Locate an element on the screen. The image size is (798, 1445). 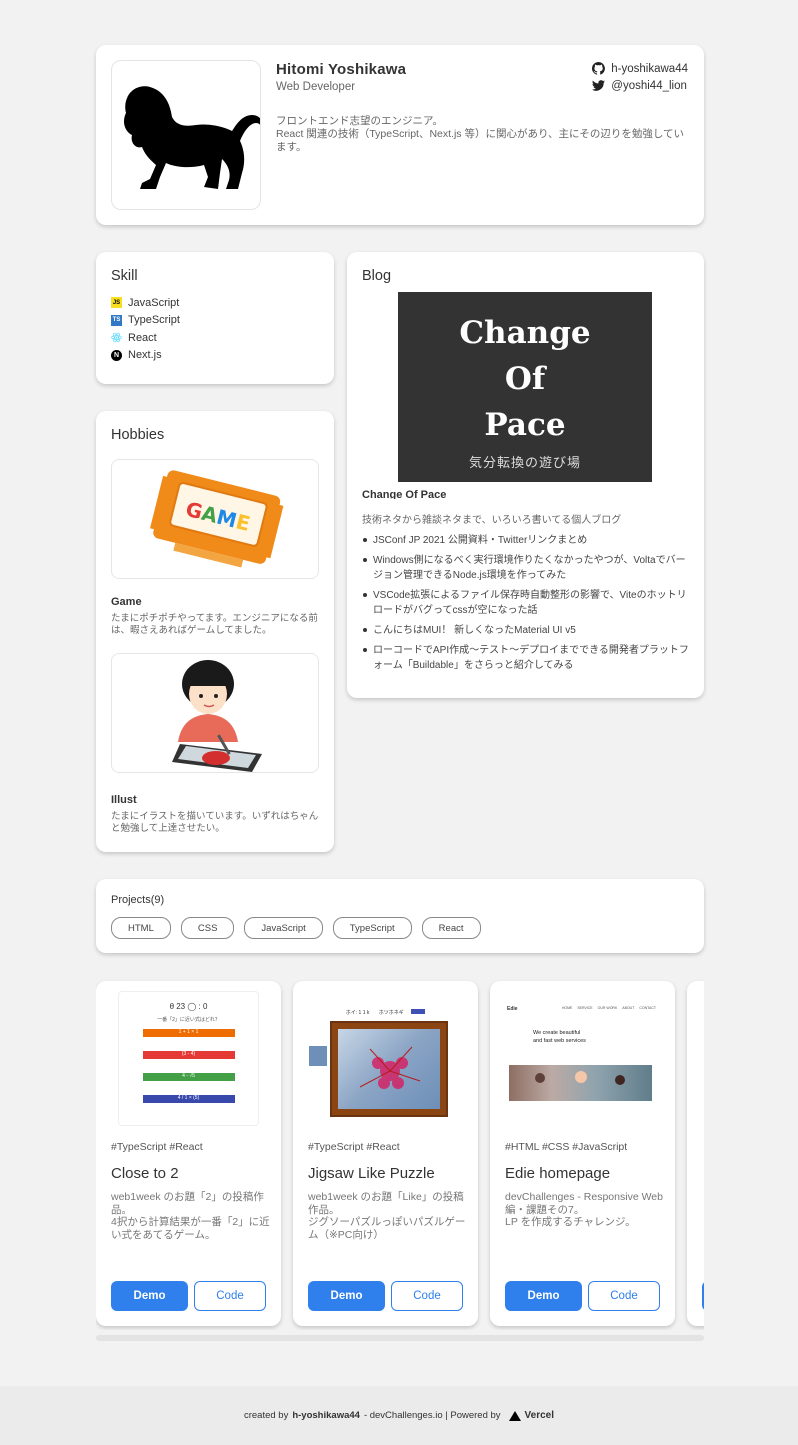
social-links: h-yoshikawa44 @yoshi44_lion is located at coordinates (640, 77).